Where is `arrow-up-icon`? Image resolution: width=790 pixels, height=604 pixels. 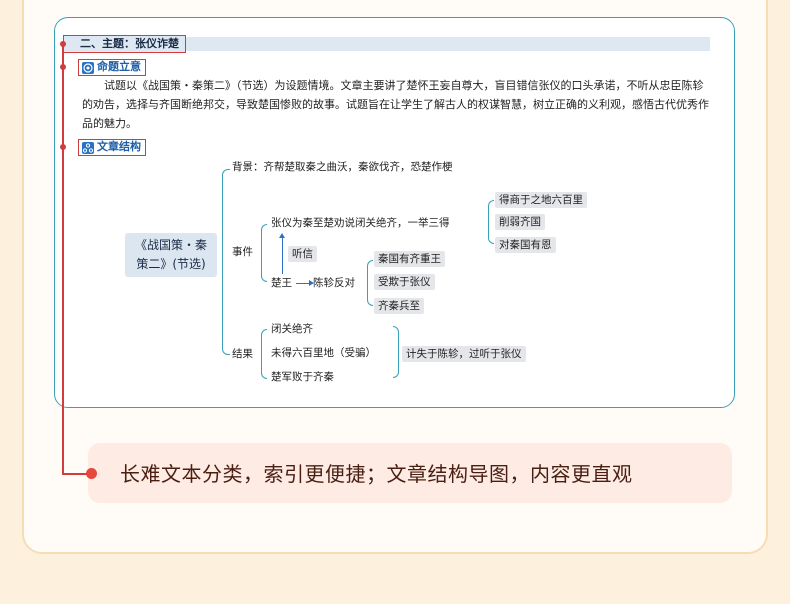
arrow-up-icon is located at coordinates (282, 253).